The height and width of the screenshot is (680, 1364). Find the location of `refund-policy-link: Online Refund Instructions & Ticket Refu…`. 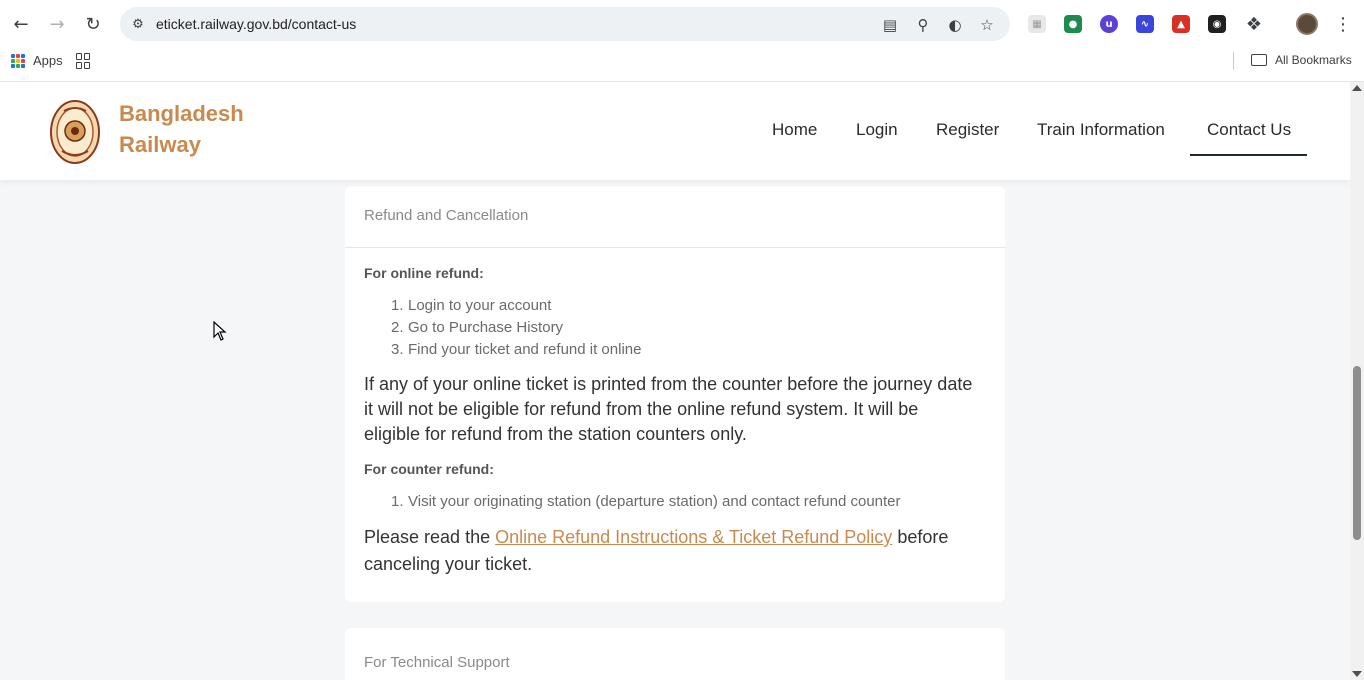

refund-policy-link: Online Refund Instructions & Ticket Refu… is located at coordinates (693, 537).